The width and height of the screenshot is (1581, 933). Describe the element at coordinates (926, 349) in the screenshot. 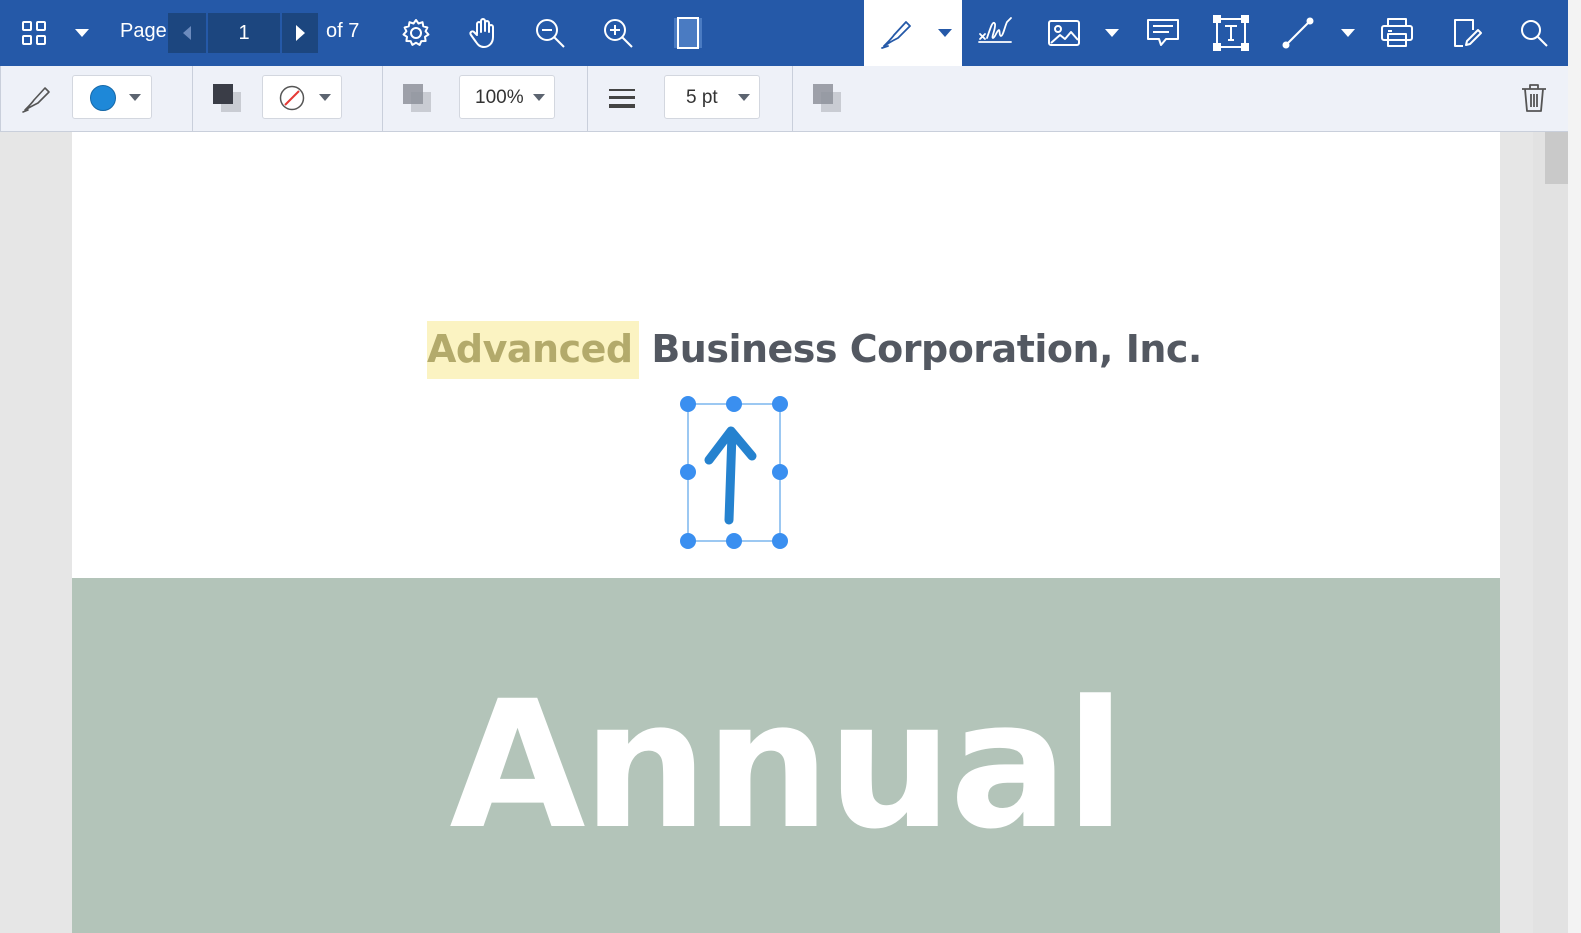

I see `title-text: Business Corporation, Inc.` at that location.